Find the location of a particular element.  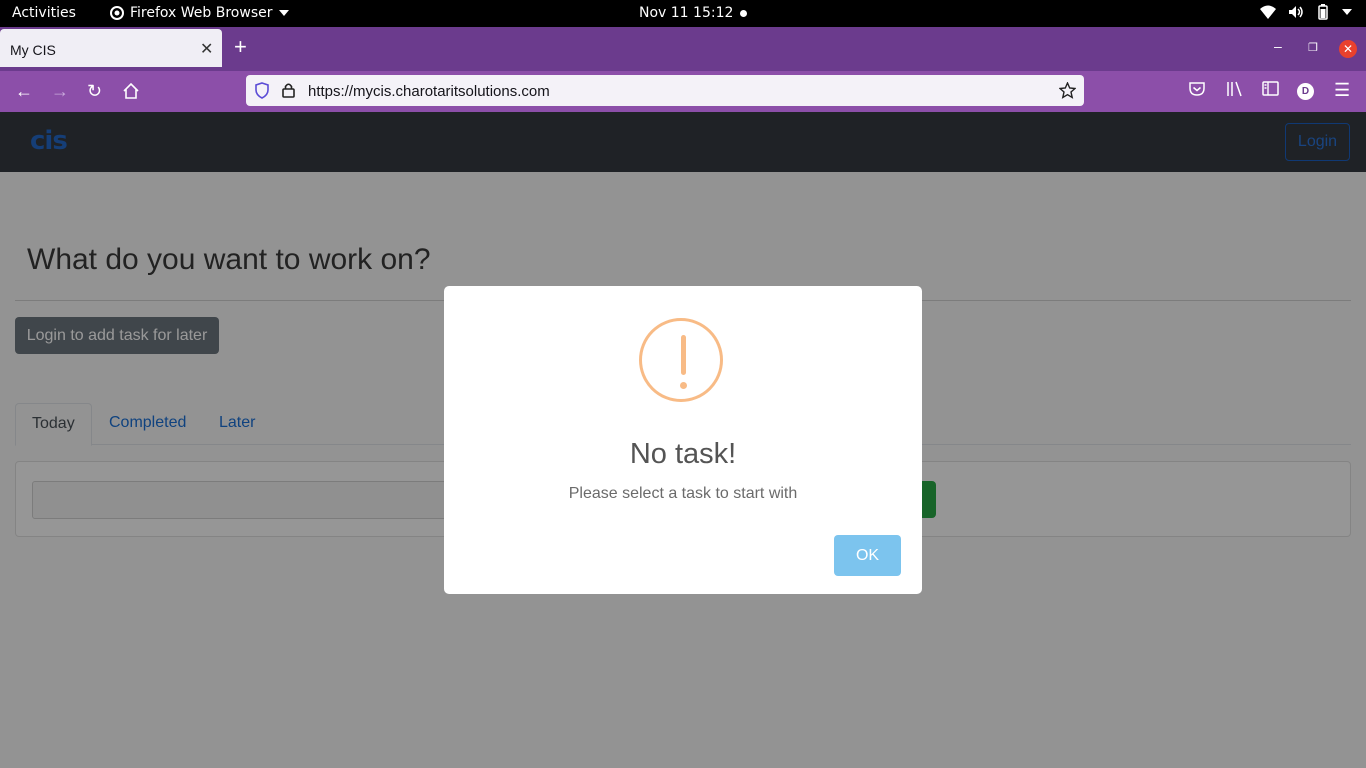

system-tray is located at coordinates (1306, 12).